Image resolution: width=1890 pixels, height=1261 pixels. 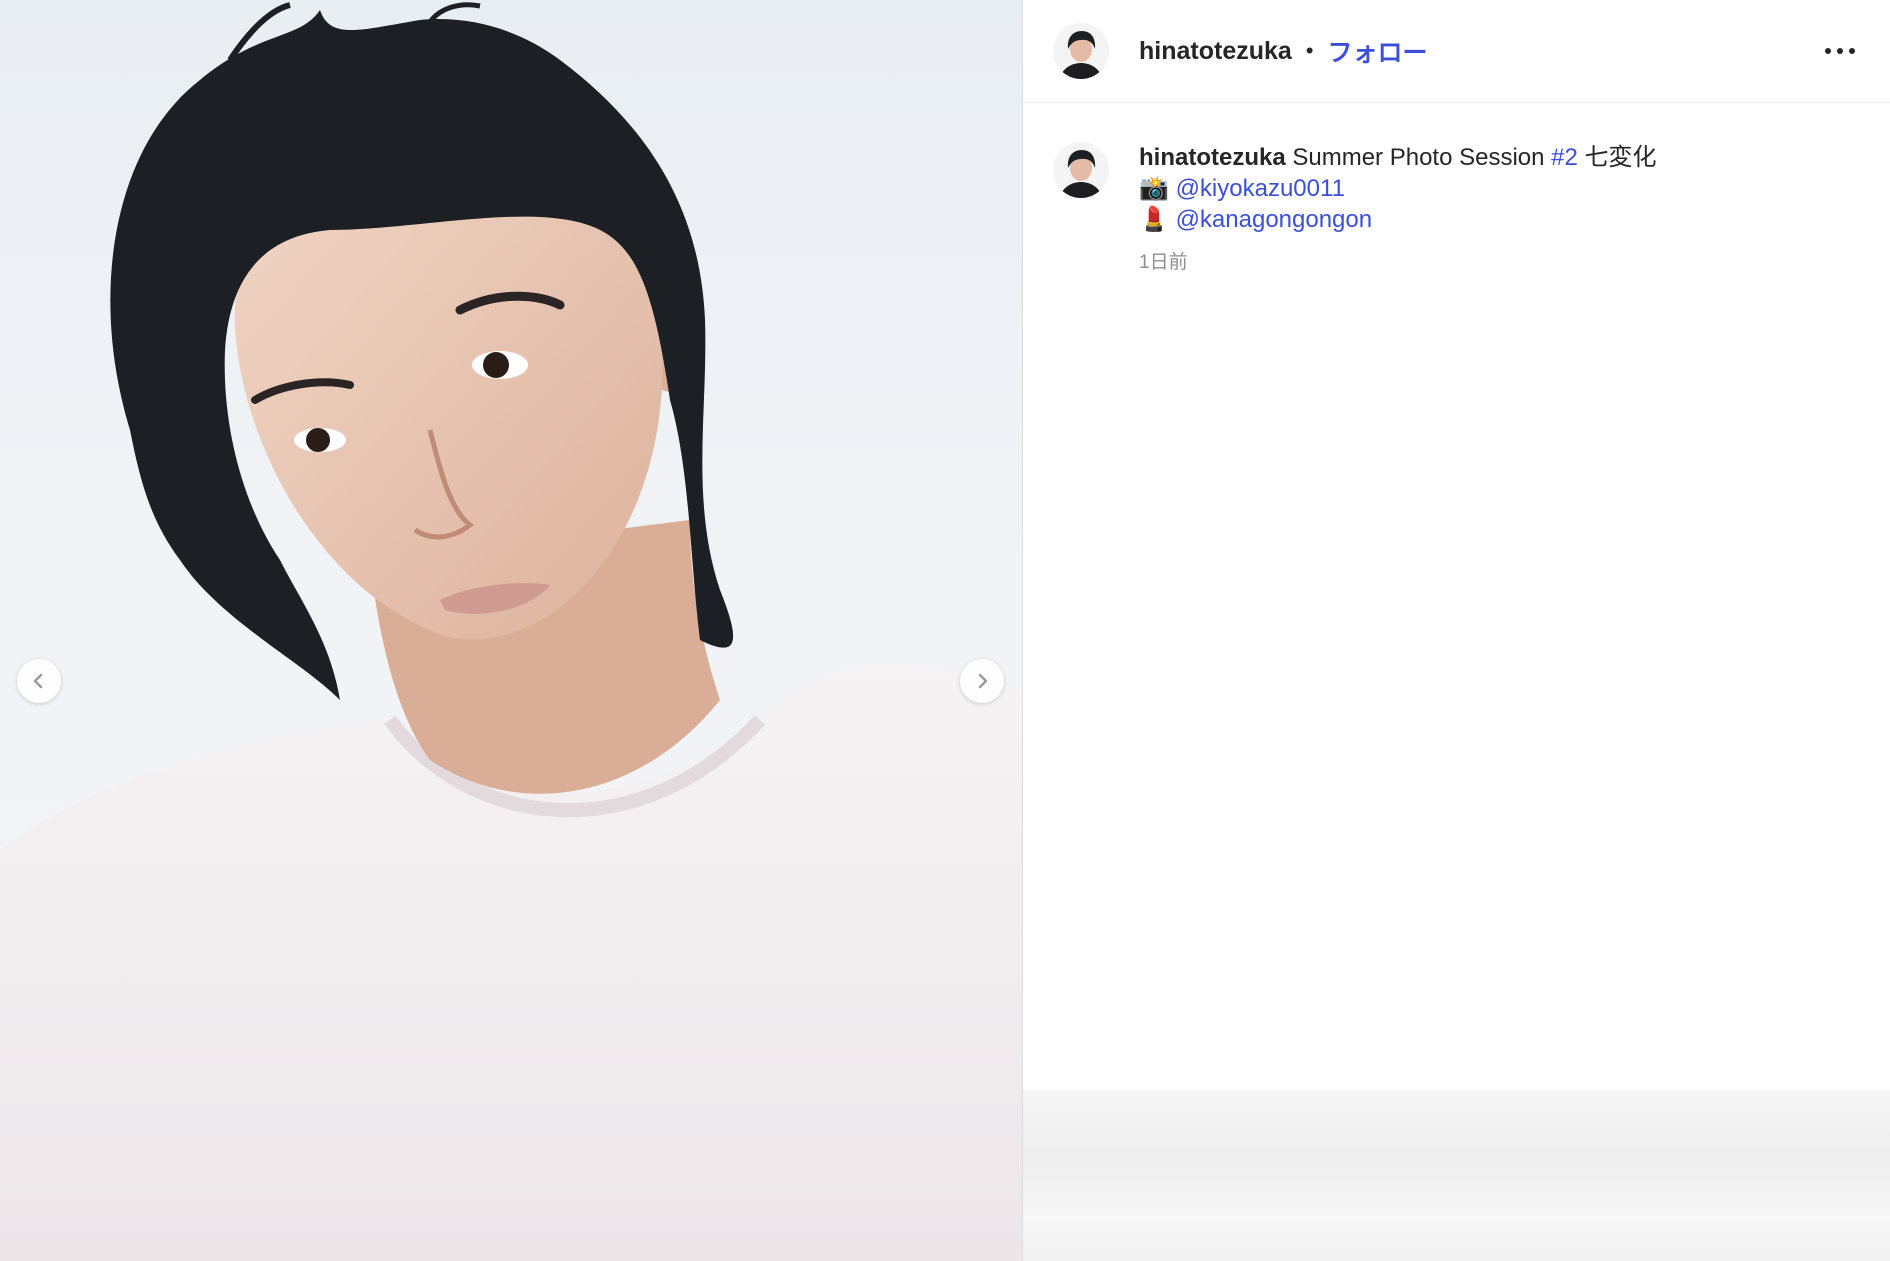 I want to click on author-avatar, so click(x=1081, y=51).